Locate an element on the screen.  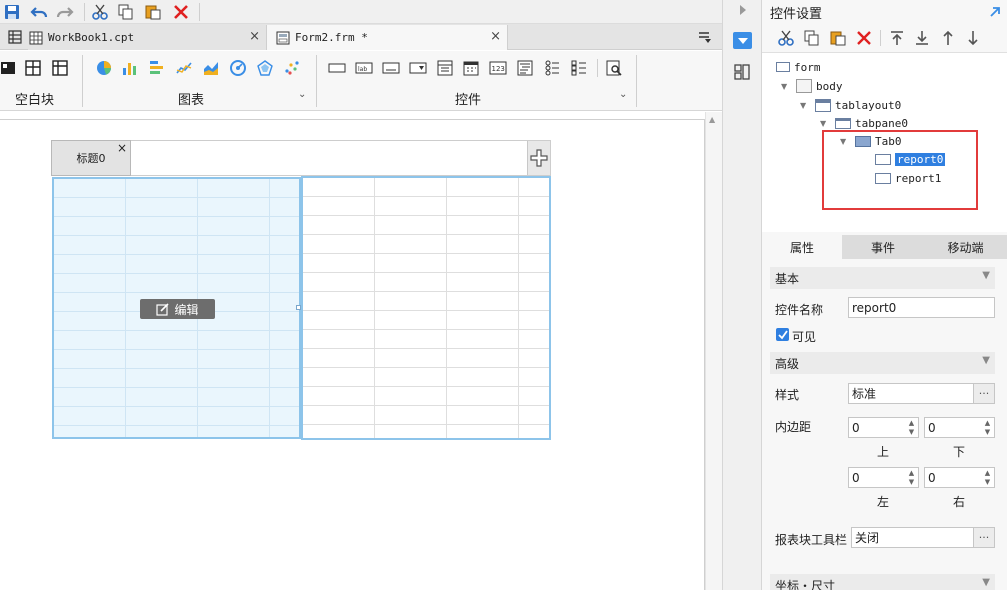
tab-form2: Form2.frm * × is located at coordinates (387, 37).